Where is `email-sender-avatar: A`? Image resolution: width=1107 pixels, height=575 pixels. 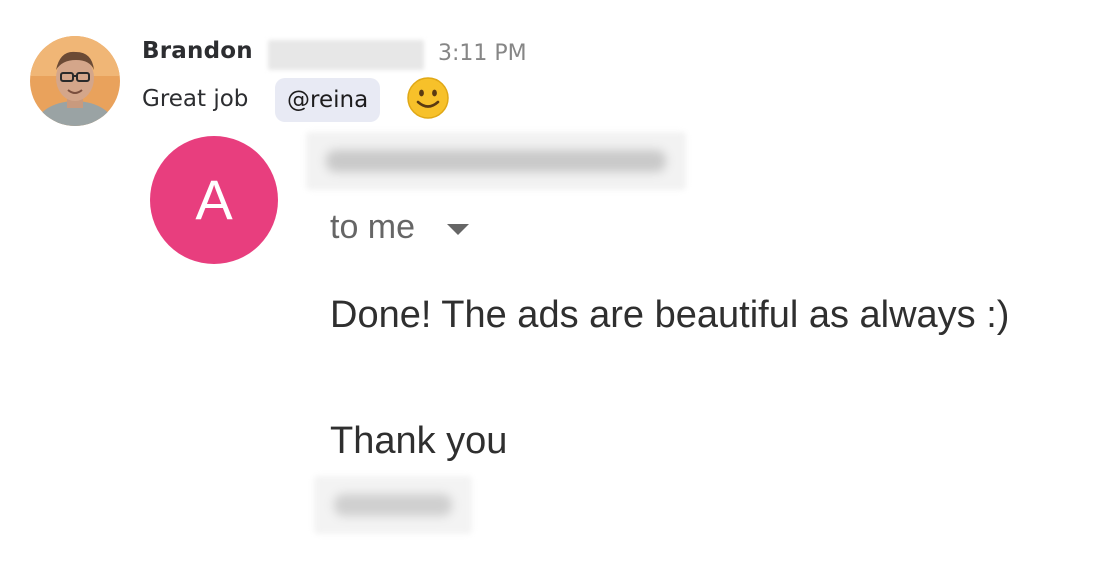 email-sender-avatar: A is located at coordinates (214, 200).